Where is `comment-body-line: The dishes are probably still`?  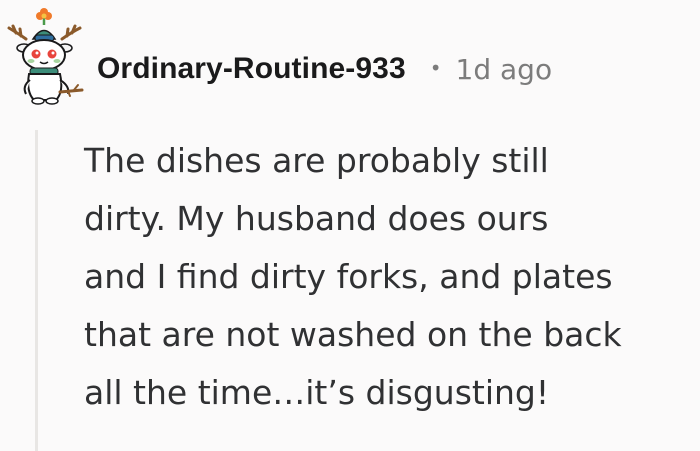
comment-body-line: The dishes are probably still is located at coordinates (316, 160).